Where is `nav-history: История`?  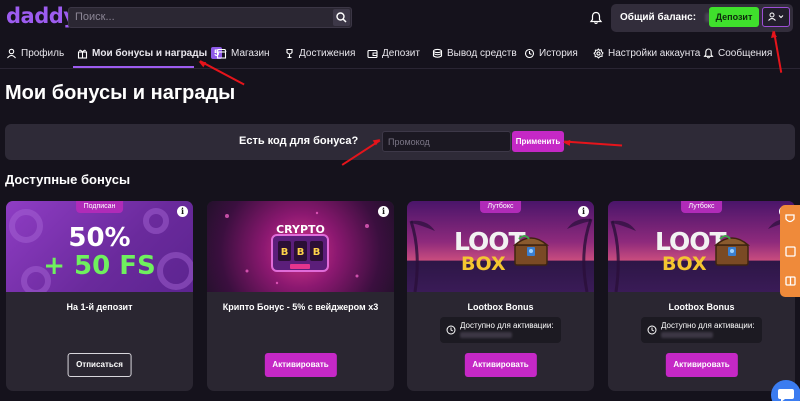
nav-history: История is located at coordinates (551, 53).